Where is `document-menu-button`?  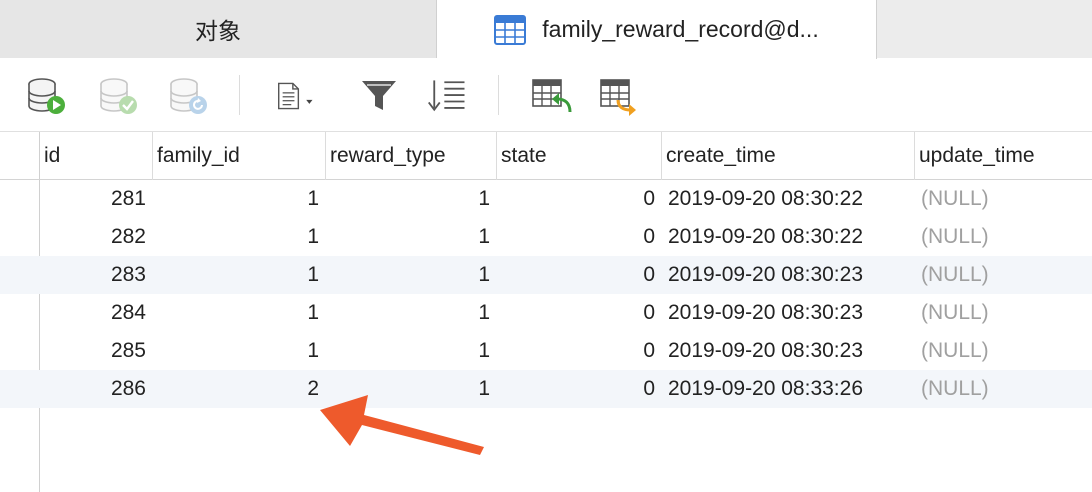
document-menu-button is located at coordinates (296, 96).